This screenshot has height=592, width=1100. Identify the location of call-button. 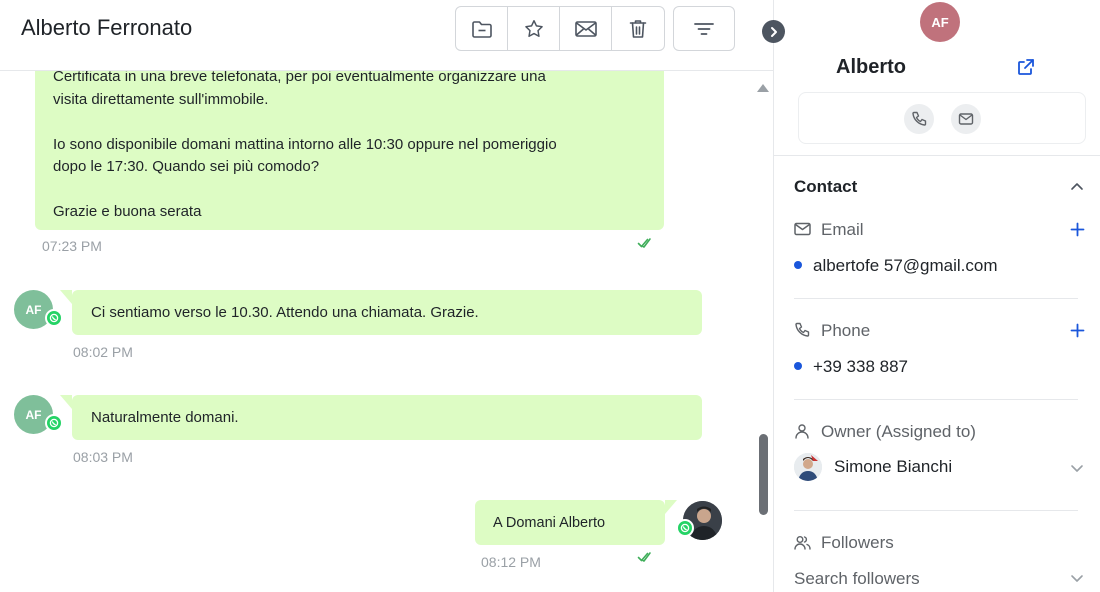
(919, 119).